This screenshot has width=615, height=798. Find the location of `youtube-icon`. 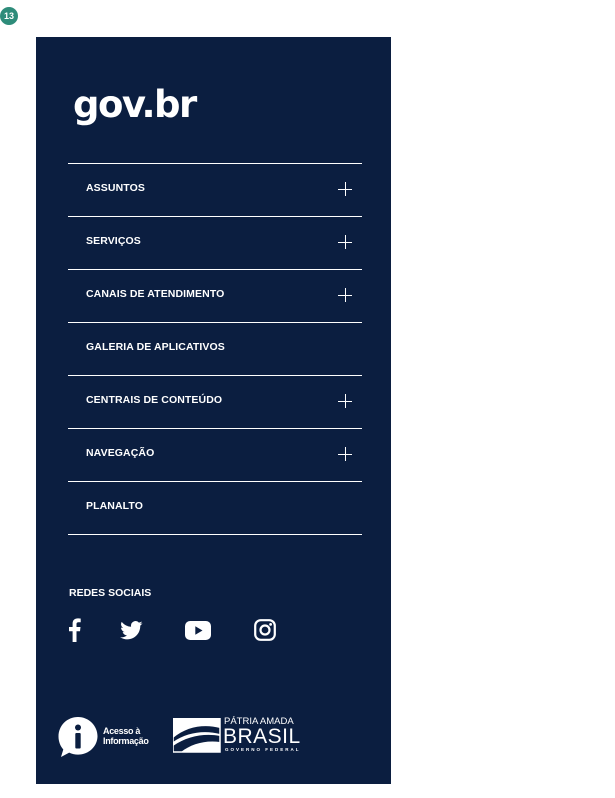

youtube-icon is located at coordinates (198, 630).